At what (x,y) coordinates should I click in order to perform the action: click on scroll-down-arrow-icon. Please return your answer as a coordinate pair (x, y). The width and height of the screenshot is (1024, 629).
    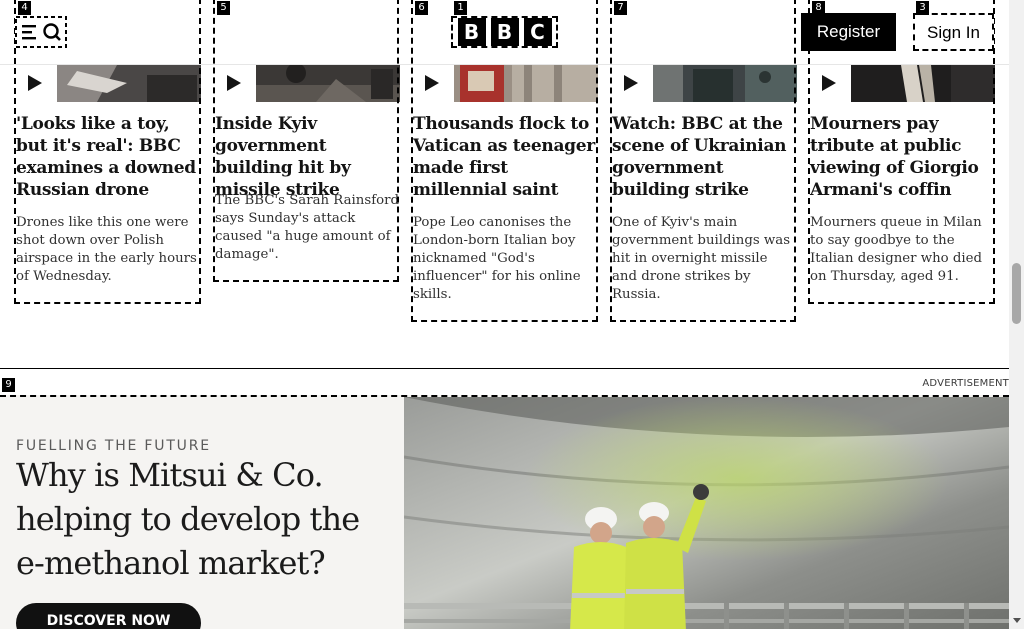
    Looking at the image, I should click on (1017, 620).